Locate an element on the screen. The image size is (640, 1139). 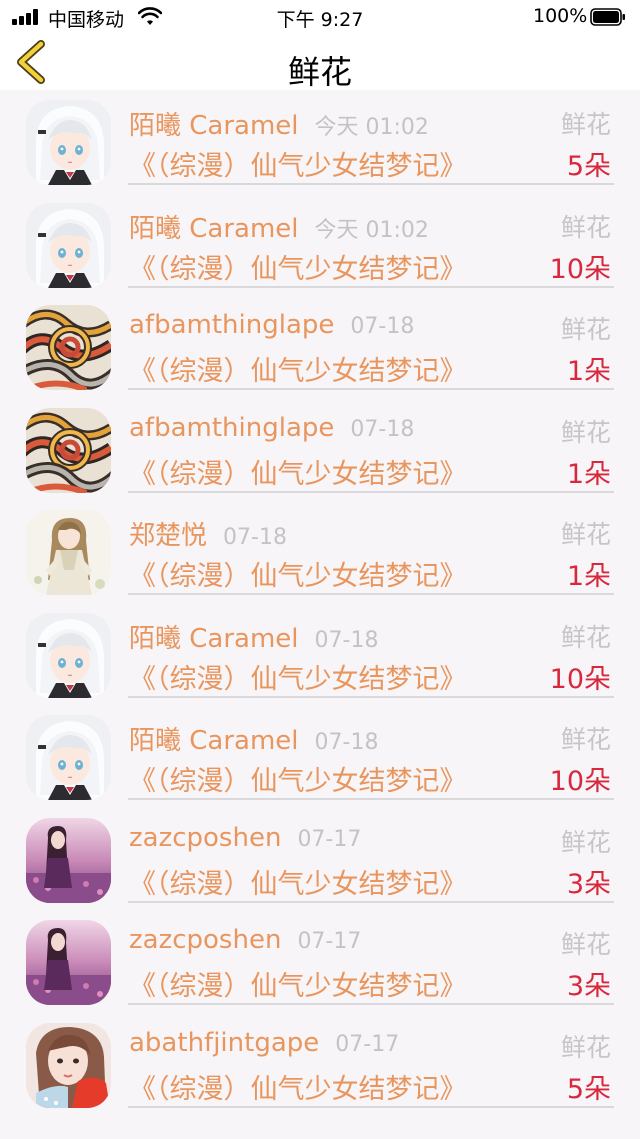
list-item: abathfjintgape 07-17 鲜花《（综漫）仙气少女结梦记》 5朵 is located at coordinates (320, 1065).